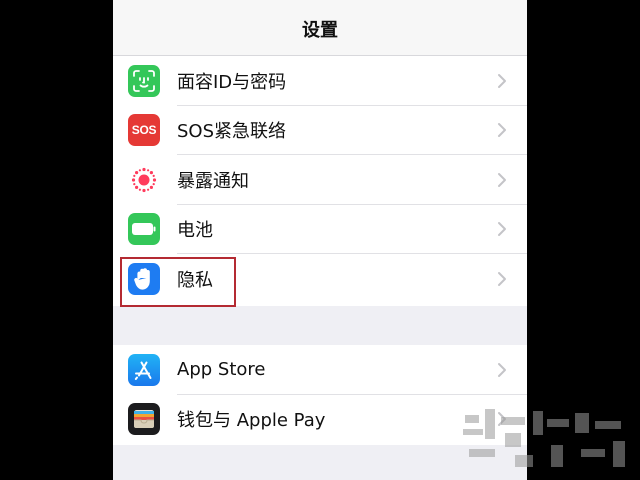 Image resolution: width=640 pixels, height=480 pixels. I want to click on settings-item-label: 面容ID与密码, so click(232, 82).